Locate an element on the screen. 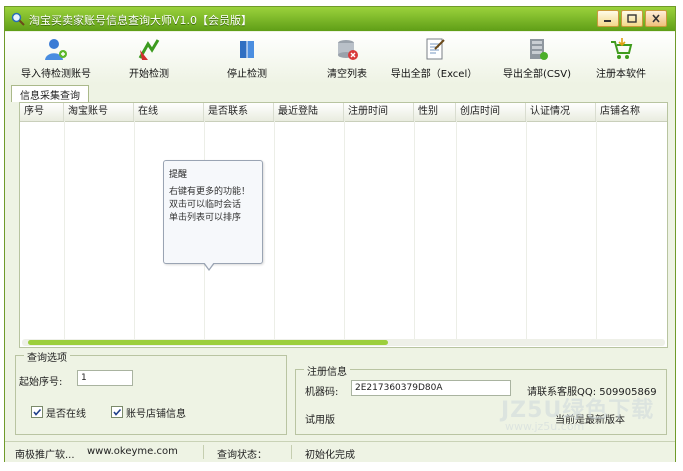 Image resolution: width=683 pixels, height=471 pixels. minimize-icon is located at coordinates (607, 21).